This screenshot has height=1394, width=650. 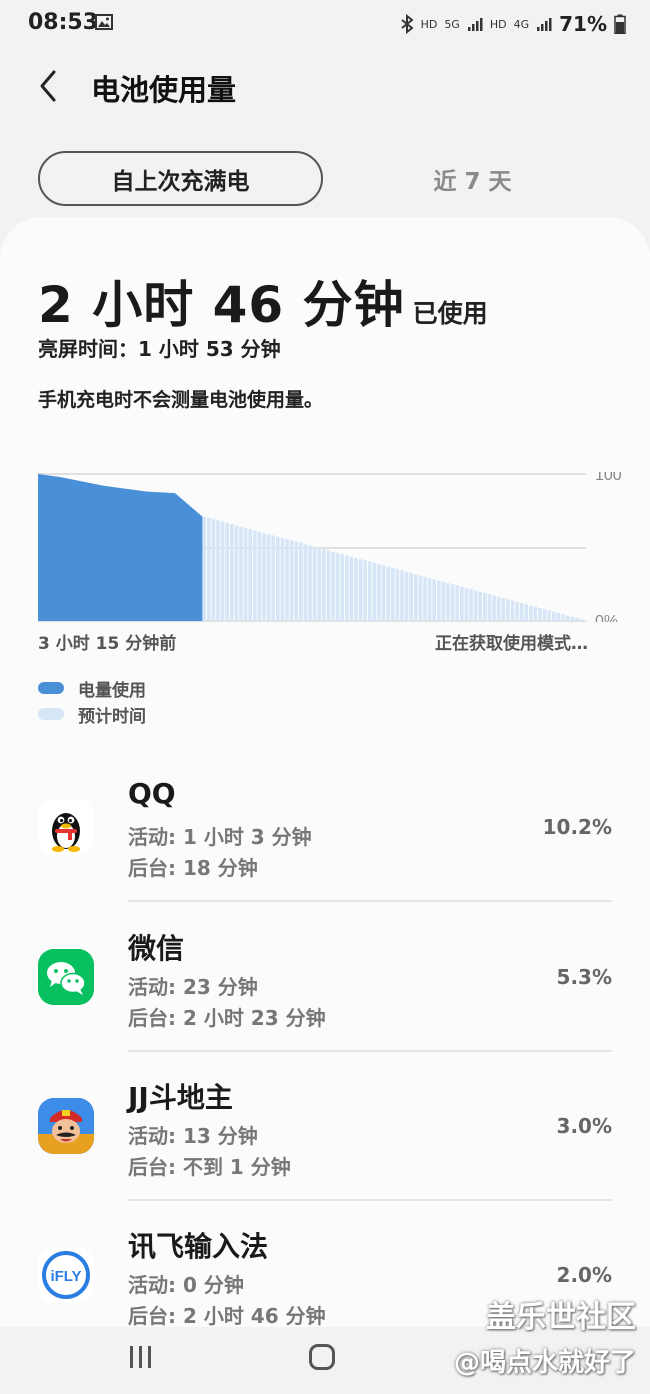 I want to click on home-button, so click(x=322, y=1357).